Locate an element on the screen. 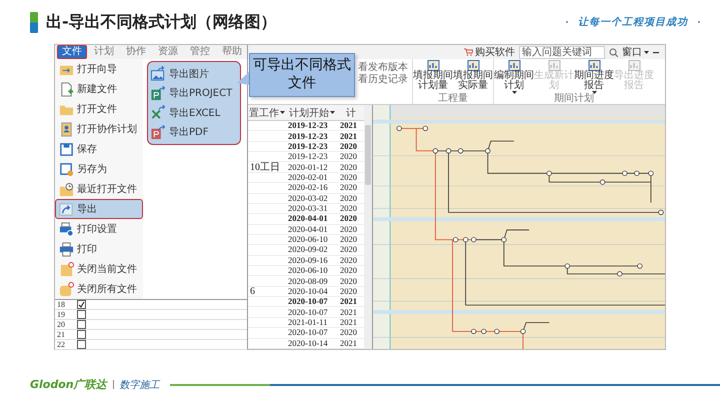 Image resolution: width=720 pixels, height=405 pixels. window-menu-button: 窗口 is located at coordinates (635, 52).